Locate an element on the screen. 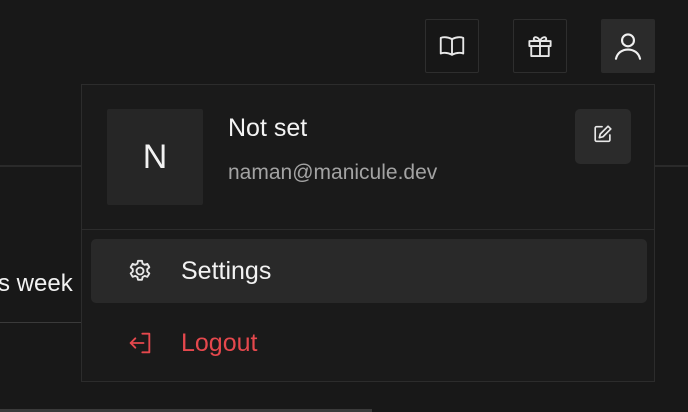 This screenshot has width=688, height=412. user-icon is located at coordinates (628, 46).